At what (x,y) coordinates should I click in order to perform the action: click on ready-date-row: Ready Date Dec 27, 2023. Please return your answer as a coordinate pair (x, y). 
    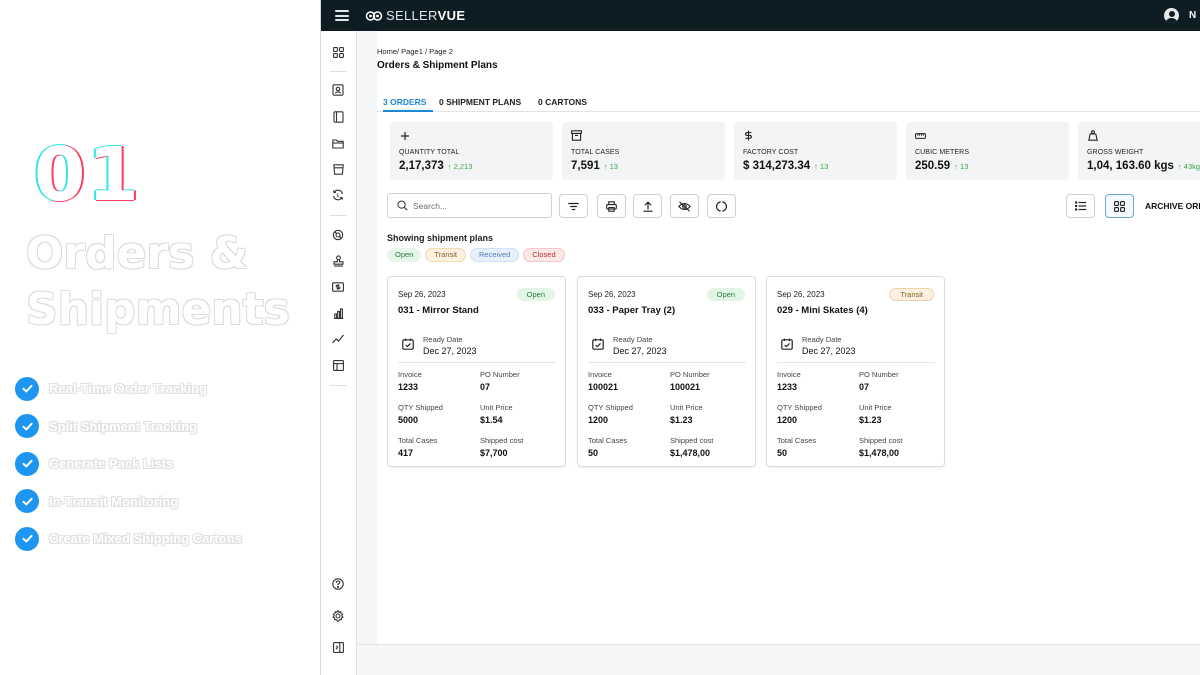
    Looking at the image, I should click on (667, 348).